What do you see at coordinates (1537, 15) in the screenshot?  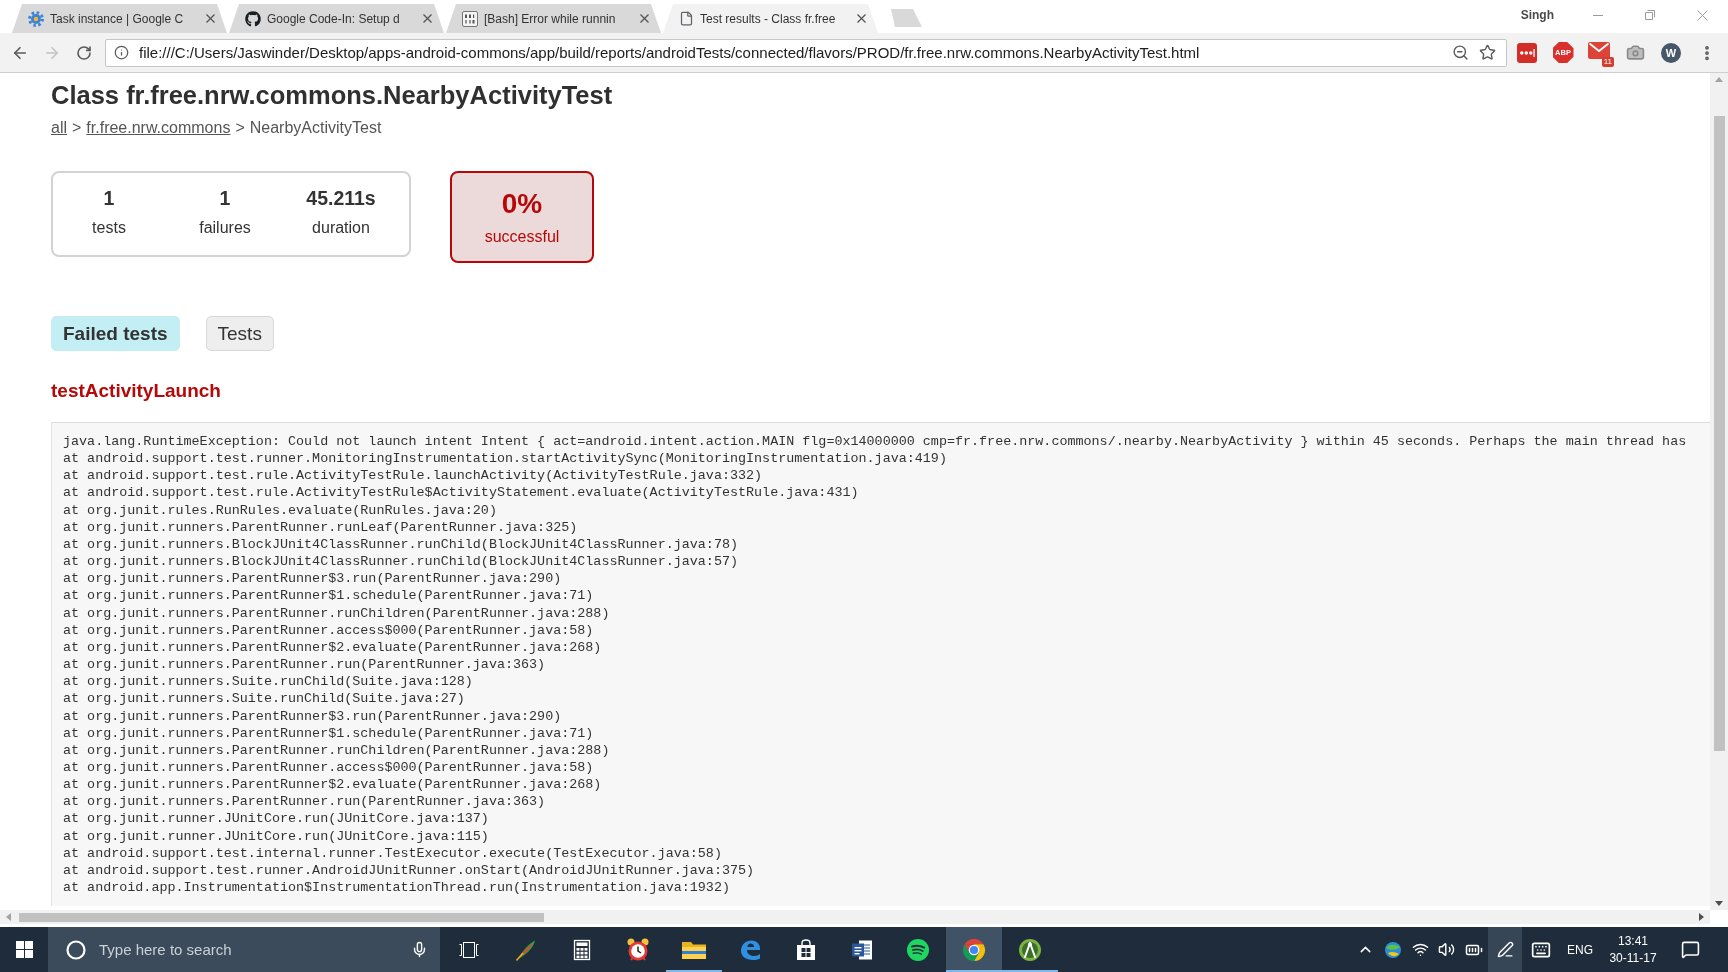 I see `profile-name: Singh` at bounding box center [1537, 15].